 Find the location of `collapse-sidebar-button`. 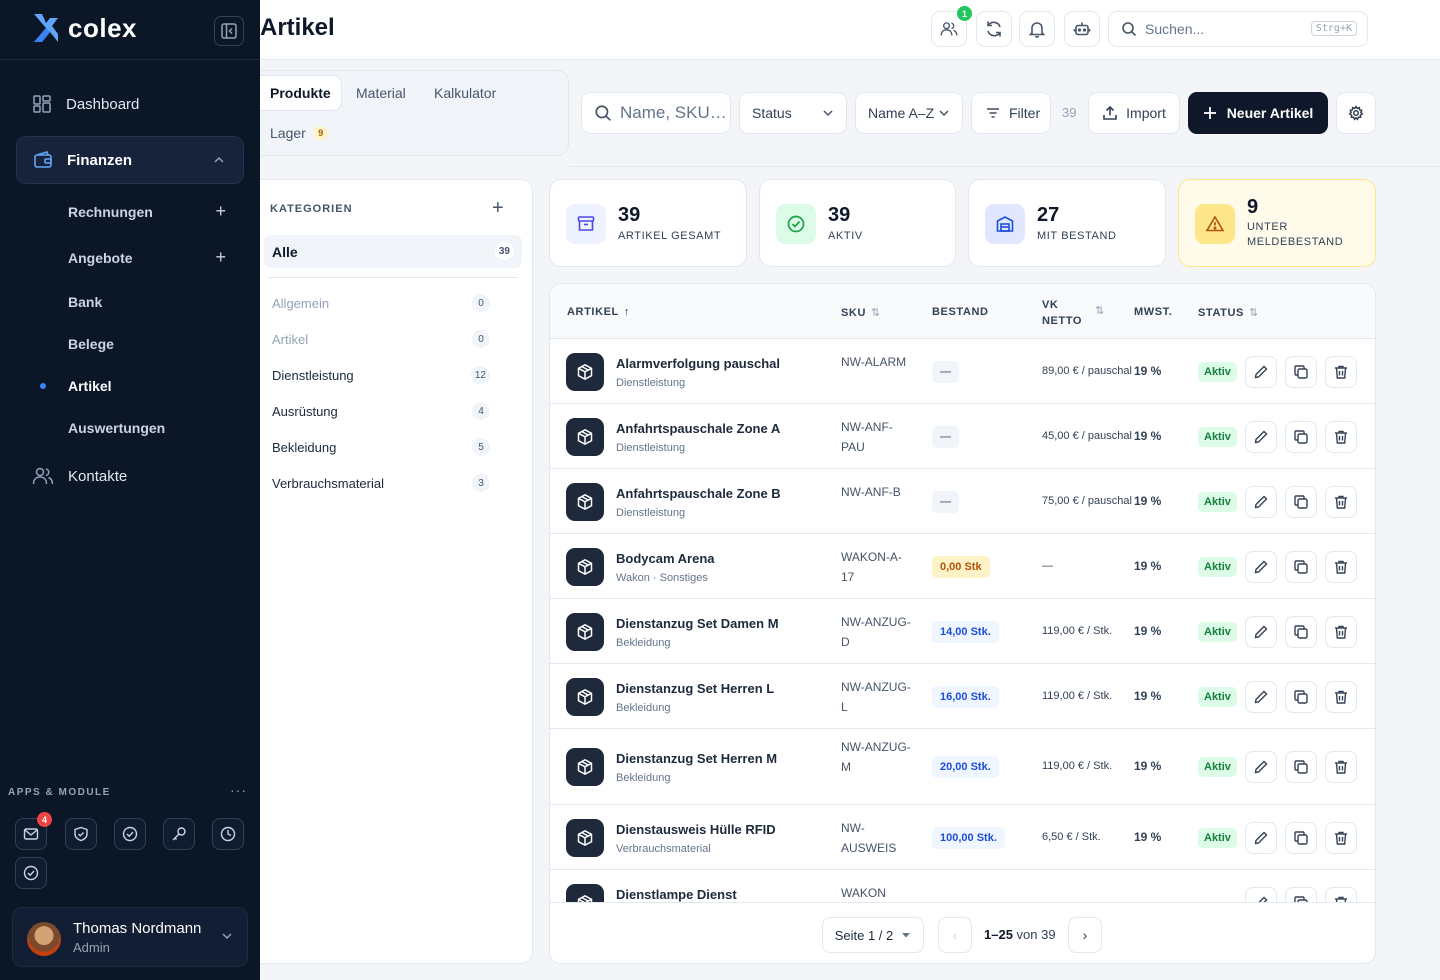

collapse-sidebar-button is located at coordinates (229, 31).